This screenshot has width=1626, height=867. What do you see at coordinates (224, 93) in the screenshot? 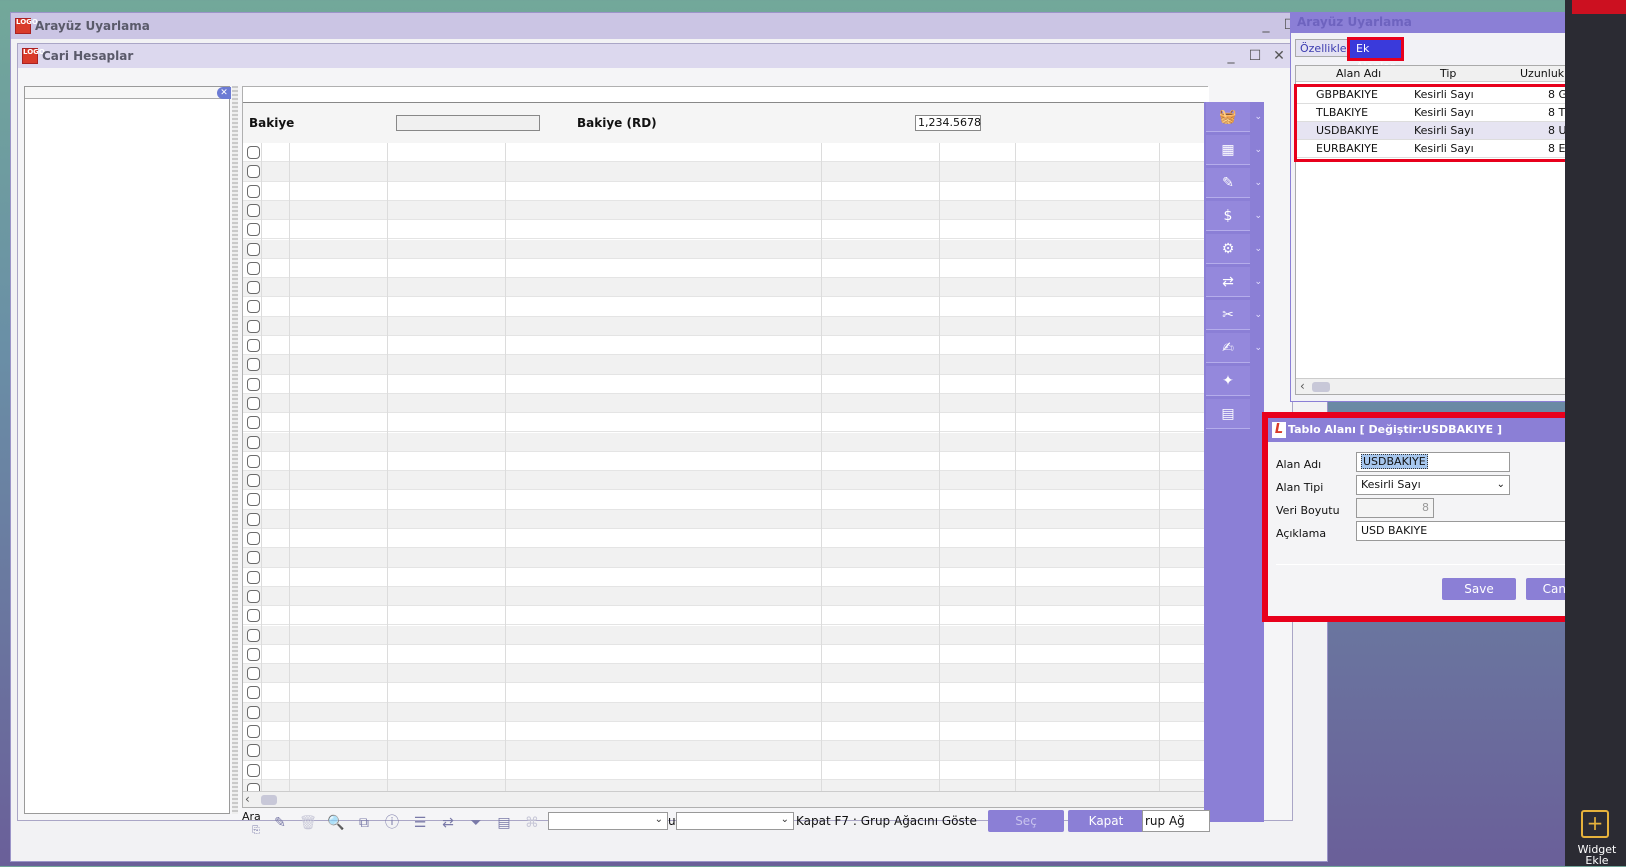
I see `close-panel-icon: ✕` at bounding box center [224, 93].